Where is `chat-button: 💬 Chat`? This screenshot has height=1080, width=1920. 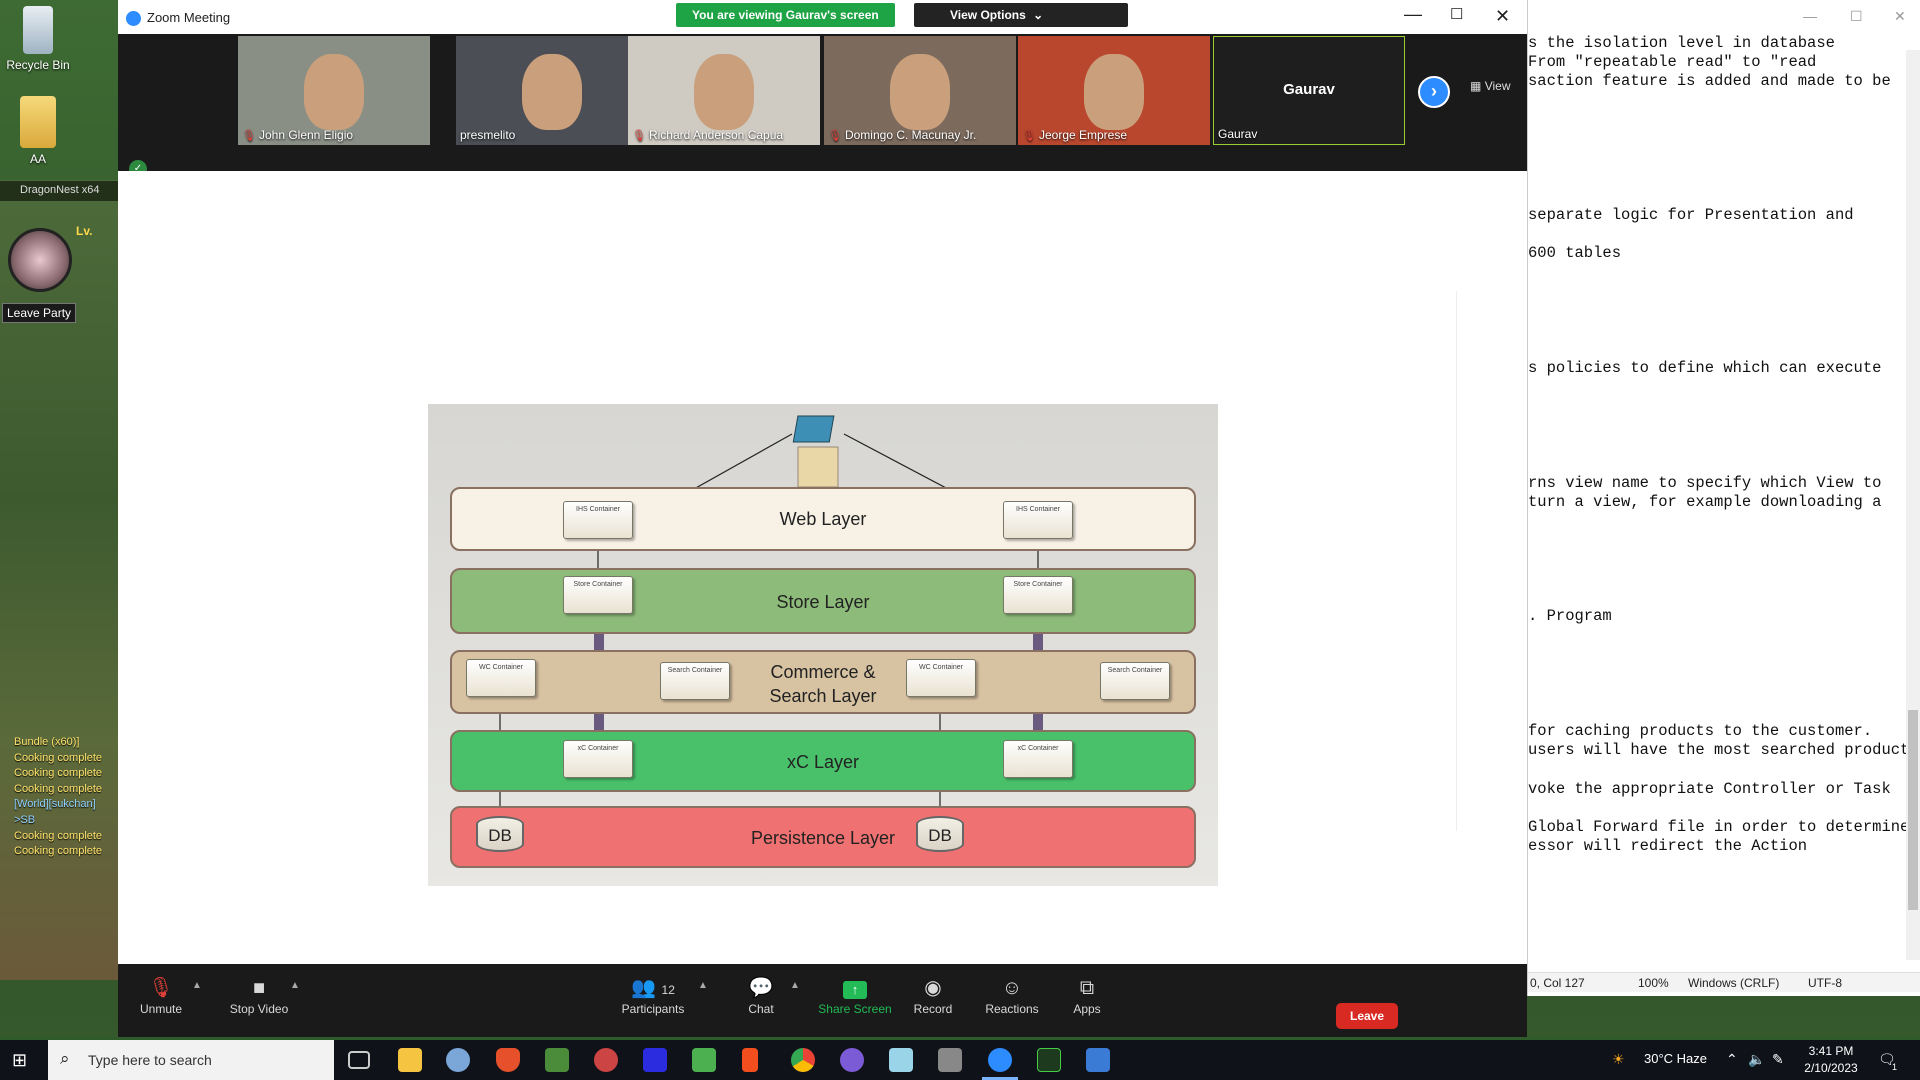
chat-button: 💬 Chat is located at coordinates (761, 995).